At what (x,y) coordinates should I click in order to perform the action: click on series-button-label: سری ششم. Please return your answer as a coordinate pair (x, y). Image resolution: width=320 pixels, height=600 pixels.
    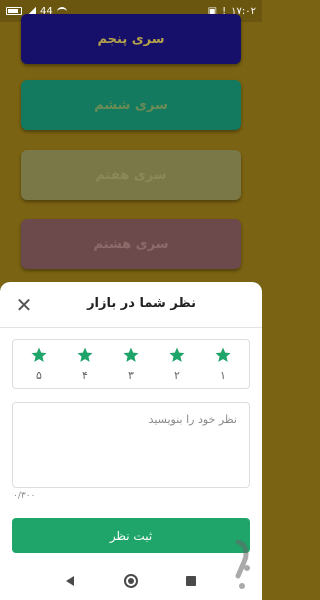
    Looking at the image, I should click on (131, 105).